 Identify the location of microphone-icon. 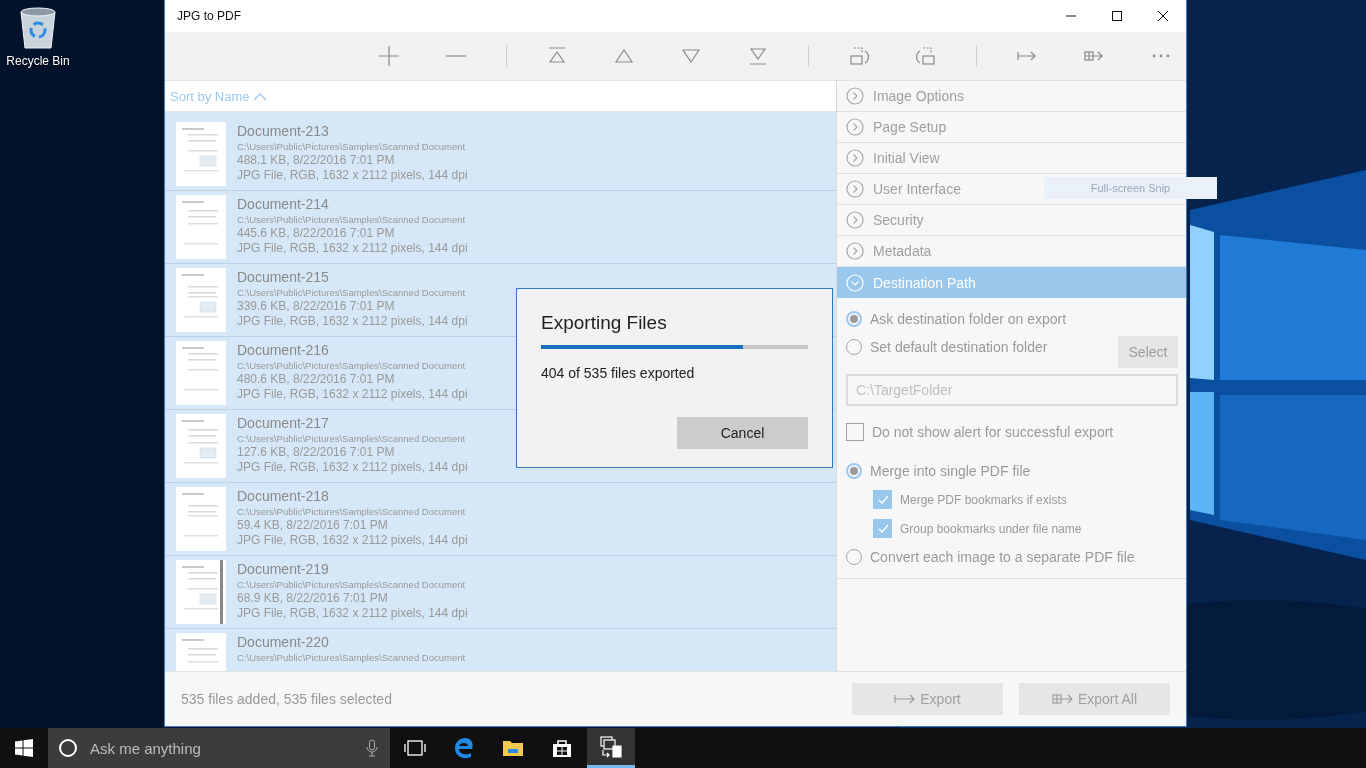
(372, 748).